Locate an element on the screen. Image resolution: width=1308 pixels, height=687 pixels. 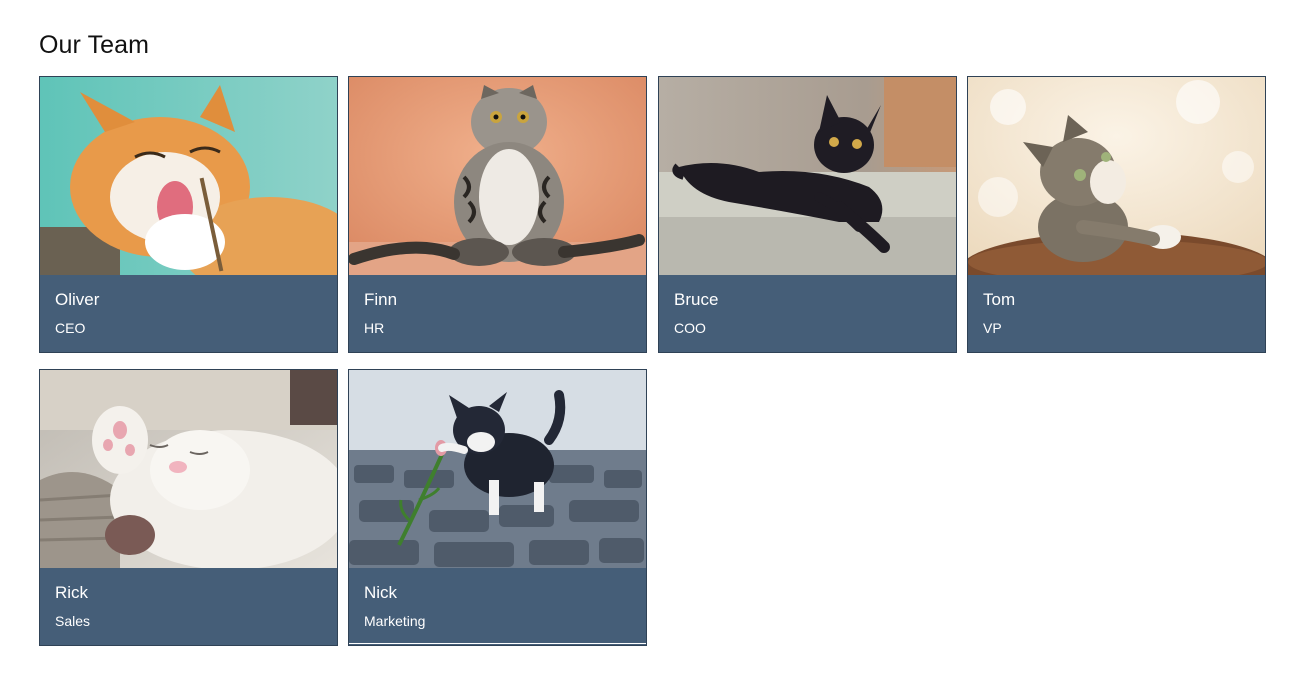
card-caption: Nick Marketing is located at coordinates (497, 606).